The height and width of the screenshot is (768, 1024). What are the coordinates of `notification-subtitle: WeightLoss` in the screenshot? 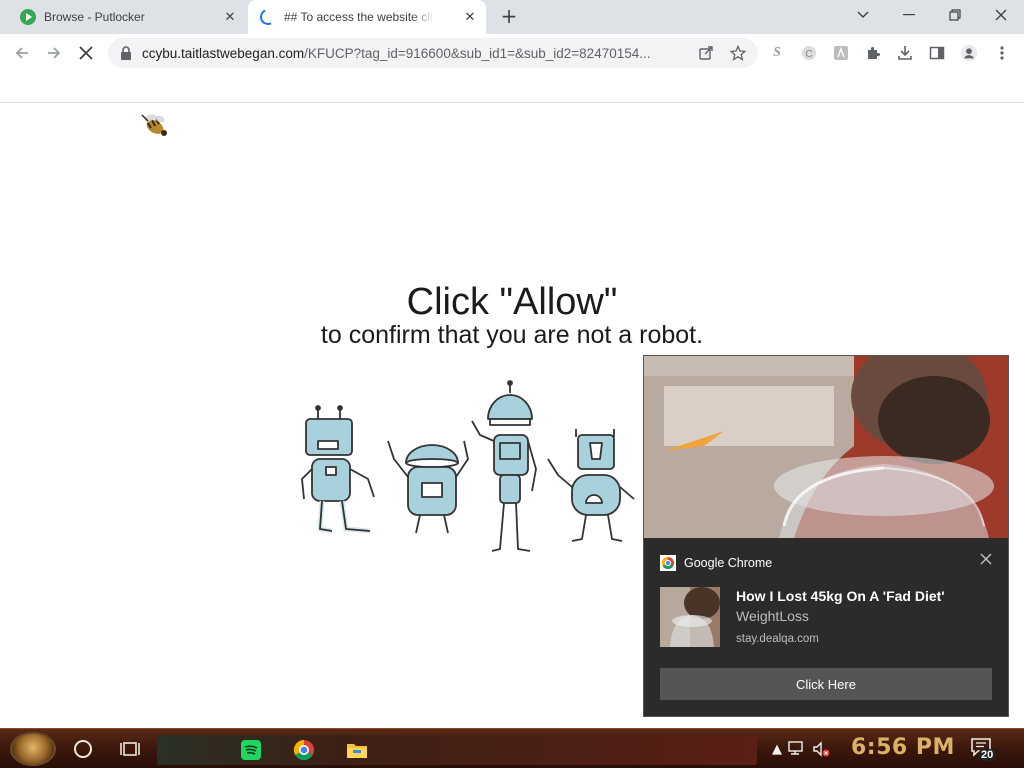 It's located at (772, 616).